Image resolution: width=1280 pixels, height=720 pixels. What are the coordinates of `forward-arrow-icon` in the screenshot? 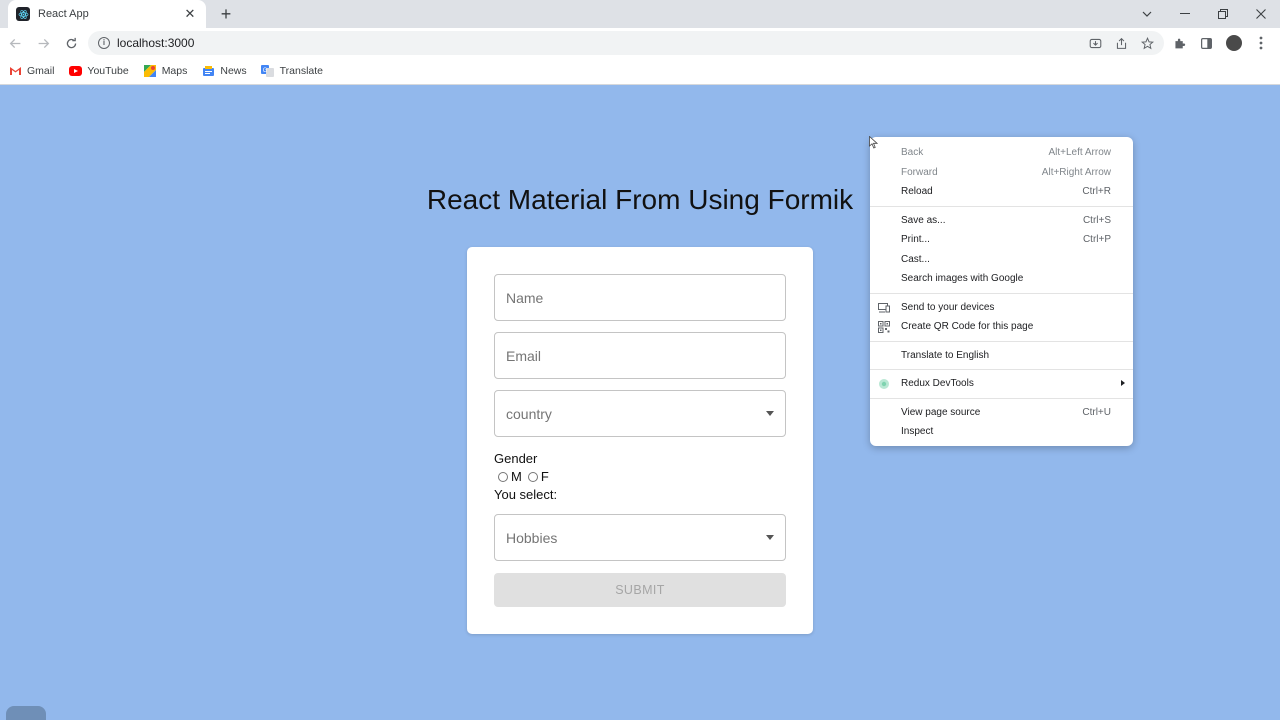 It's located at (43, 43).